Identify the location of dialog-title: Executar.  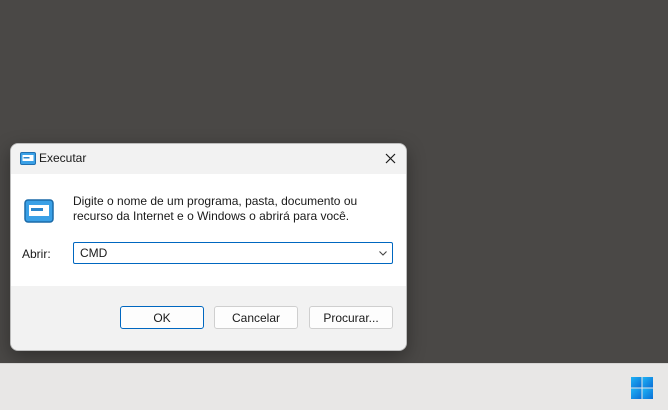
(63, 158).